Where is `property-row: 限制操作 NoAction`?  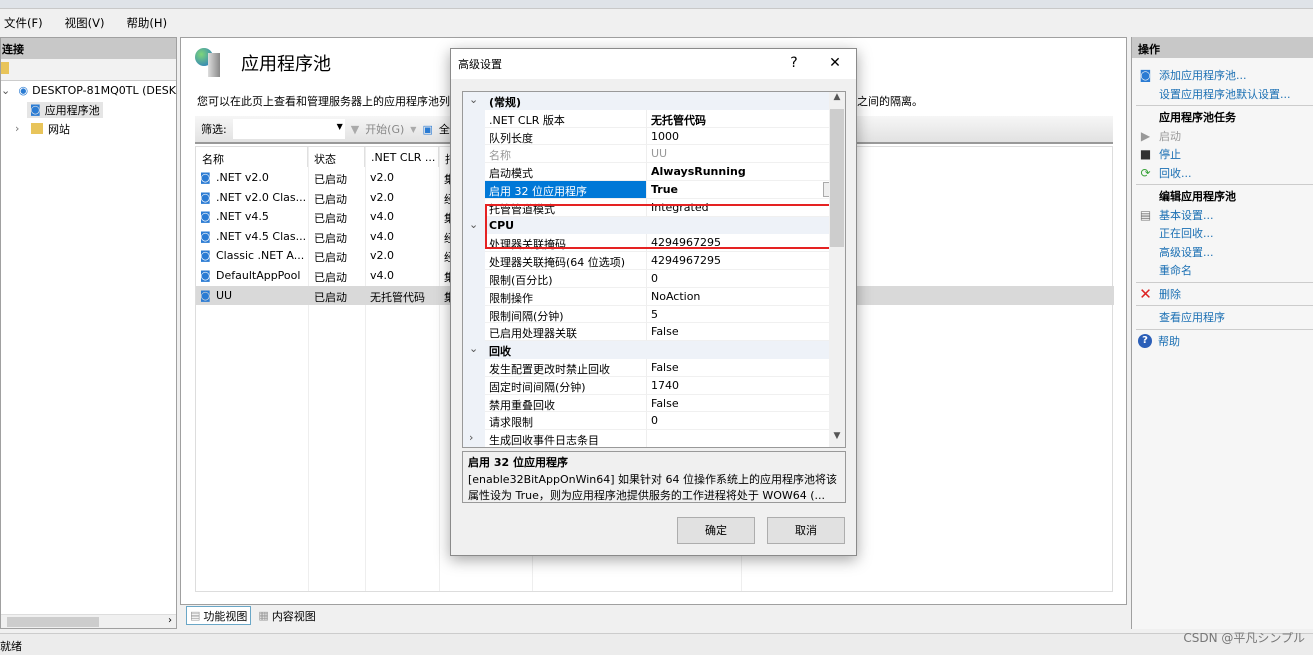 property-row: 限制操作 NoAction is located at coordinates (646, 296).